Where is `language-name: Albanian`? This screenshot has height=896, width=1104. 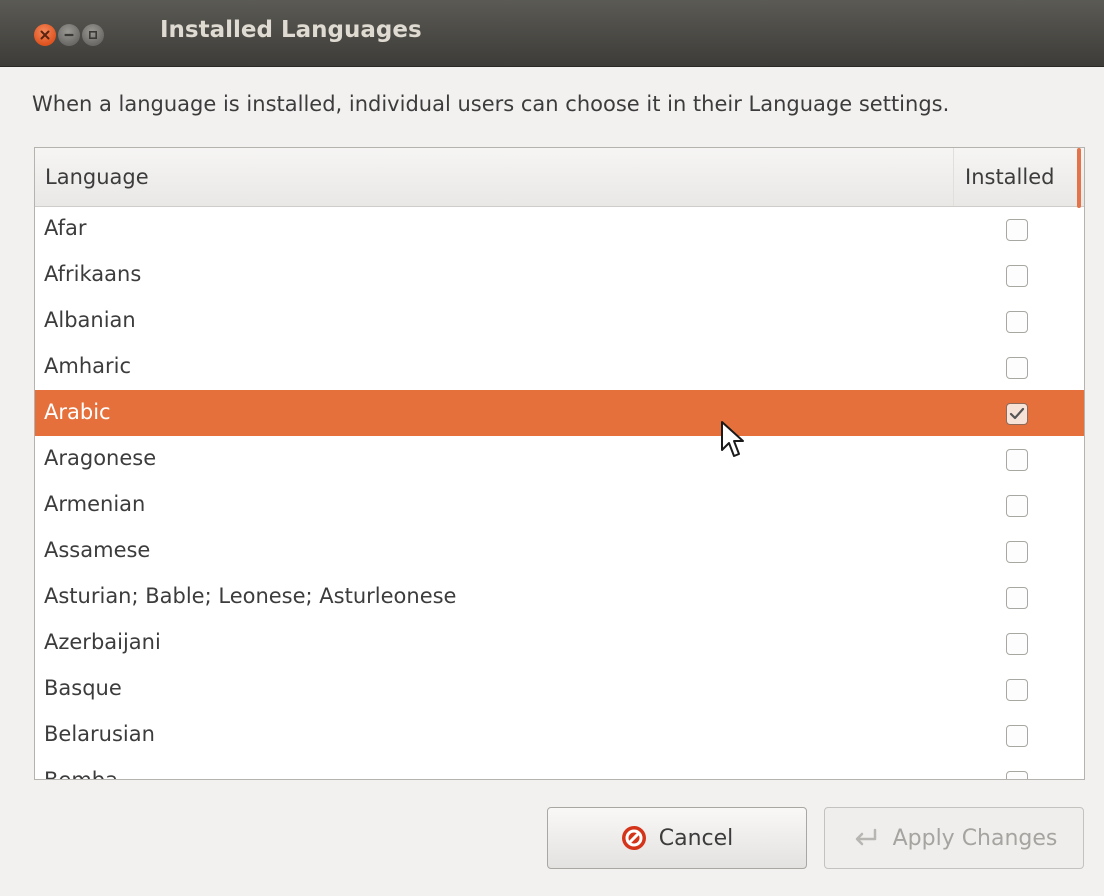 language-name: Albanian is located at coordinates (90, 320).